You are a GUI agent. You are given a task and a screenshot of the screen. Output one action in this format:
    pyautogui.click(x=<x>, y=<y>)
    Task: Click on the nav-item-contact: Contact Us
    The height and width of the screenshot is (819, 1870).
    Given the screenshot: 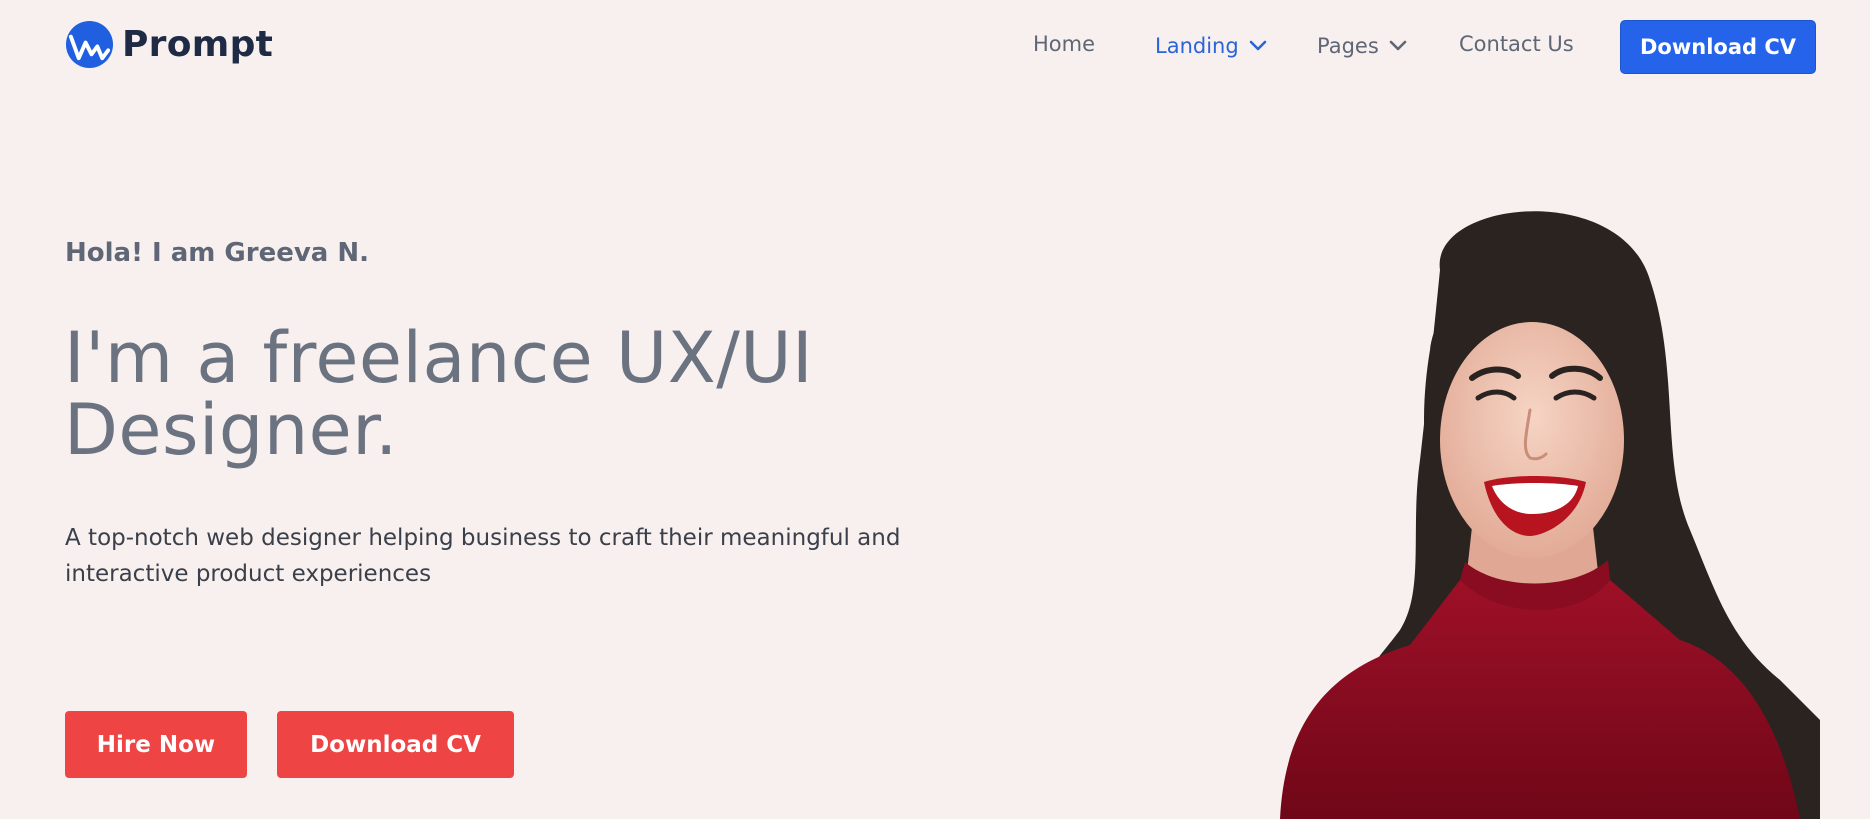 What is the action you would take?
    pyautogui.click(x=1516, y=44)
    